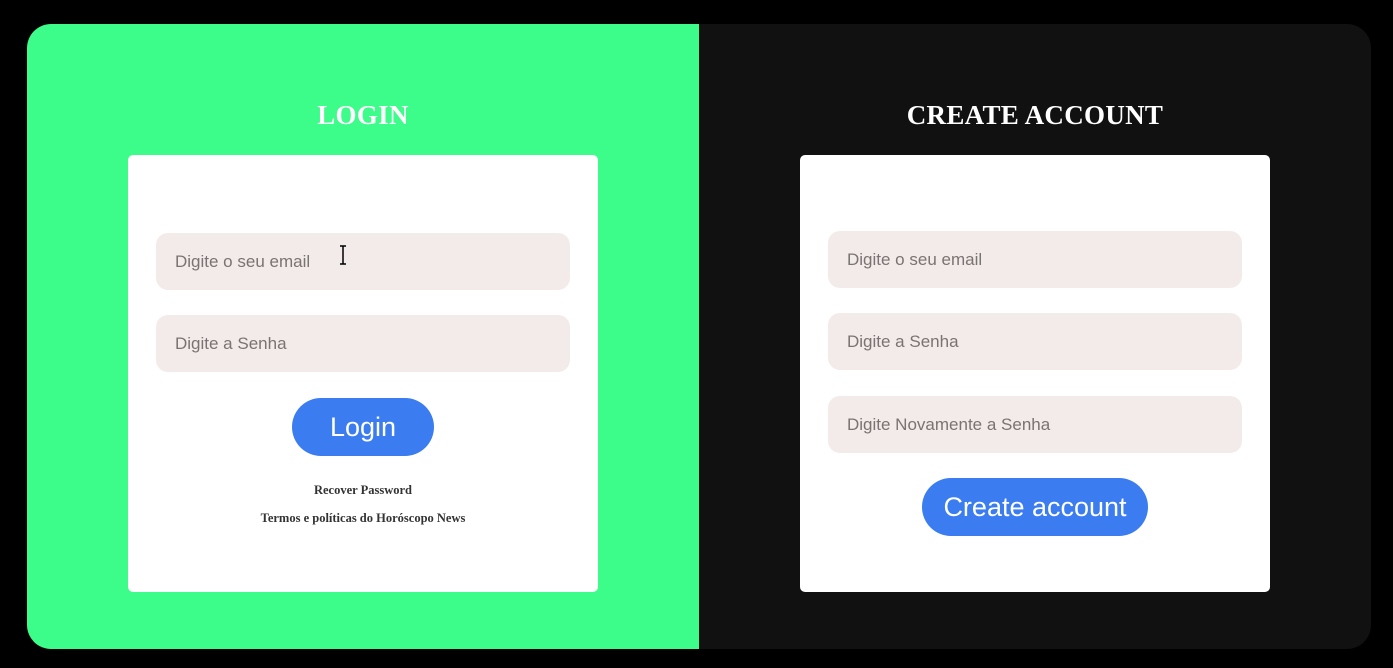  Describe the element at coordinates (363, 490) in the screenshot. I see `recover-password-link: Recover Password` at that location.